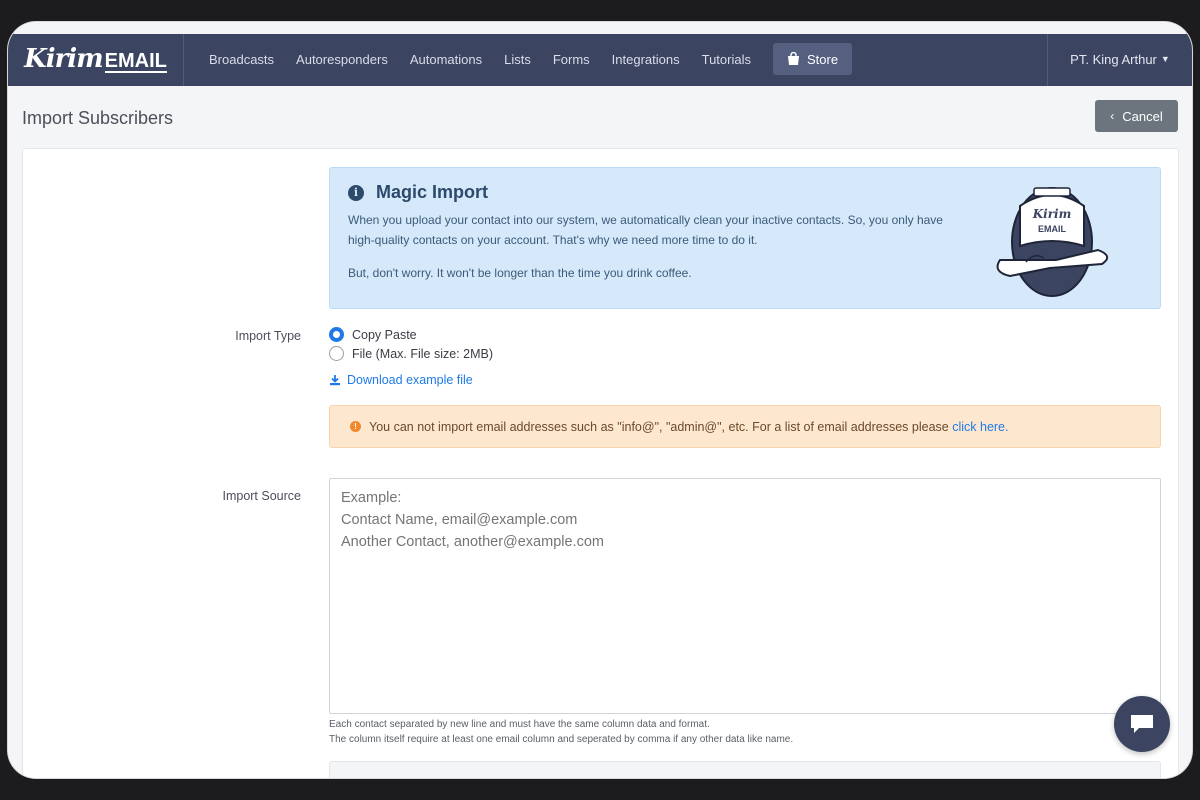 The image size is (1200, 800). I want to click on download-example-link: Download example file, so click(401, 380).